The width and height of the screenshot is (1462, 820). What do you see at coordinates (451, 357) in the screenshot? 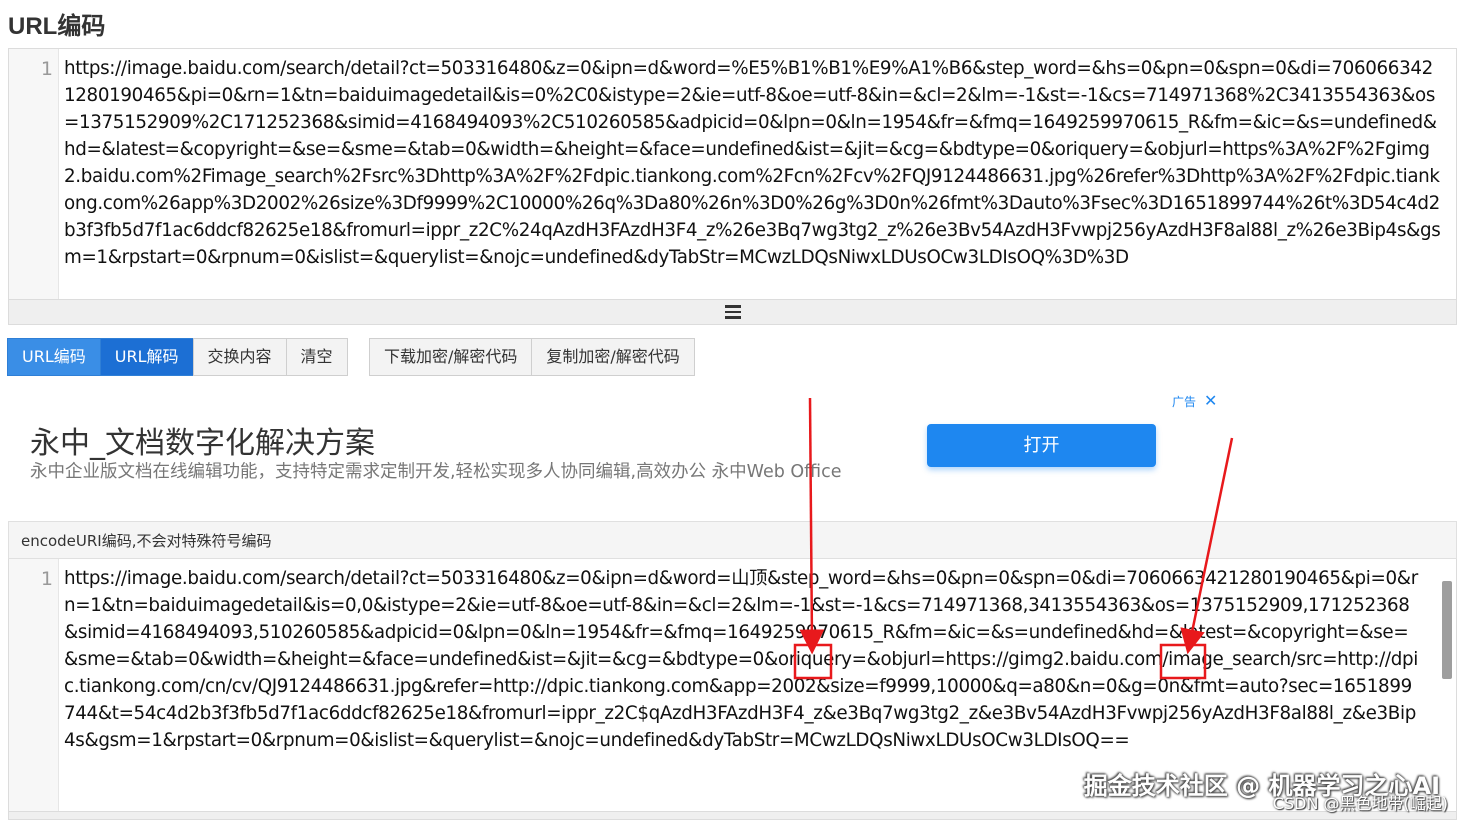
I see `download-code-button: 下载加密/解密代码` at bounding box center [451, 357].